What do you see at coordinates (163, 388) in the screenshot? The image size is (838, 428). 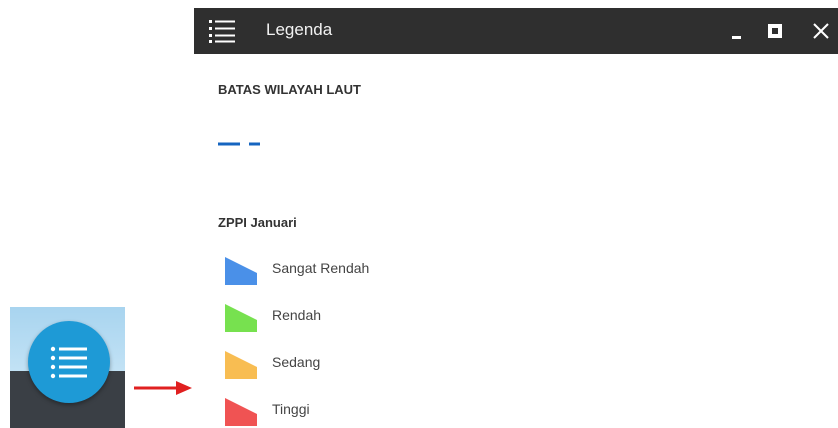 I see `arrow-right-icon` at bounding box center [163, 388].